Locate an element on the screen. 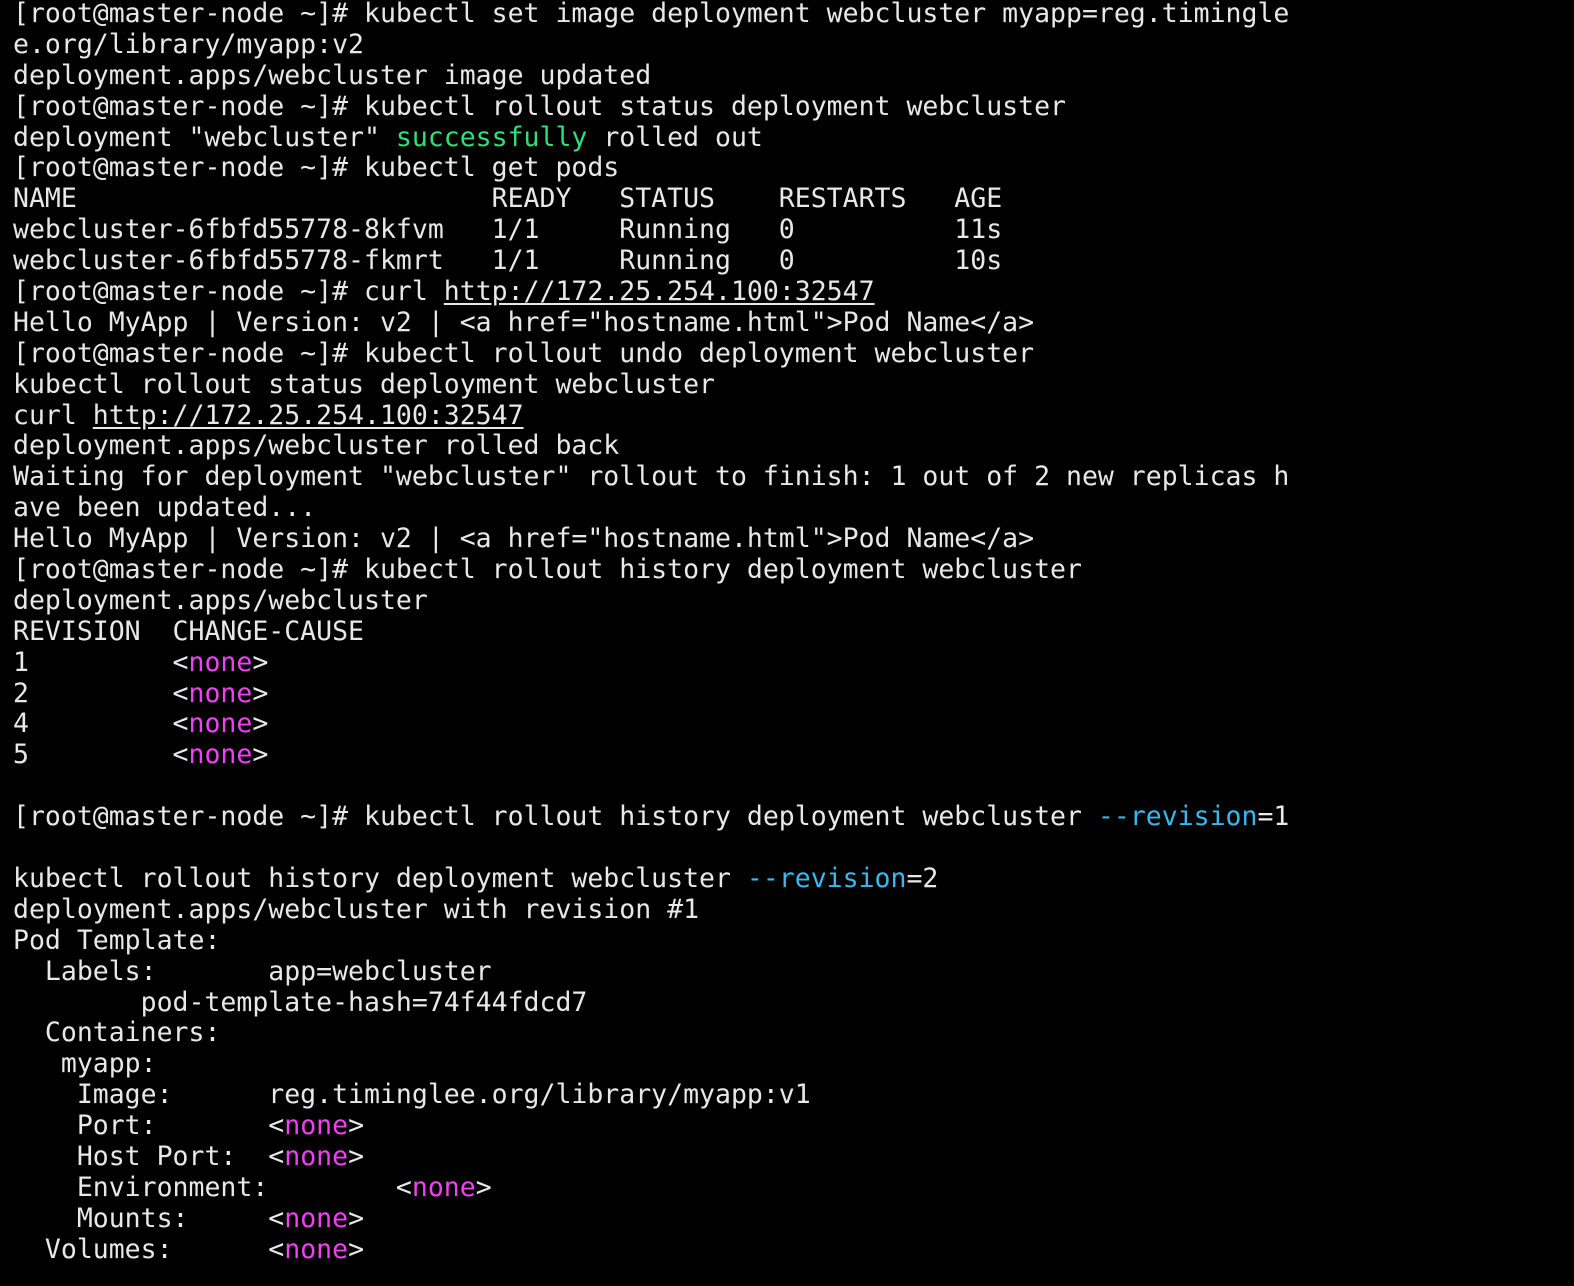 Image resolution: width=1574 pixels, height=1286 pixels. terminal-line: 4 <none> is located at coordinates (793, 724).